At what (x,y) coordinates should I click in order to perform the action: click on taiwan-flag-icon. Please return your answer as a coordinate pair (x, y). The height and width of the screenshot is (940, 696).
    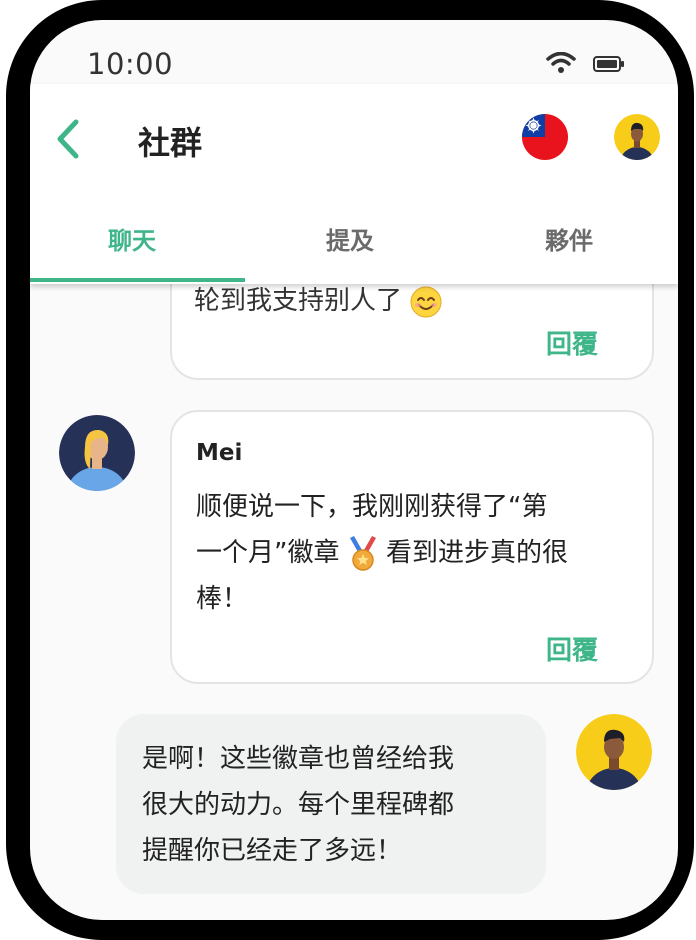
    Looking at the image, I should click on (545, 137).